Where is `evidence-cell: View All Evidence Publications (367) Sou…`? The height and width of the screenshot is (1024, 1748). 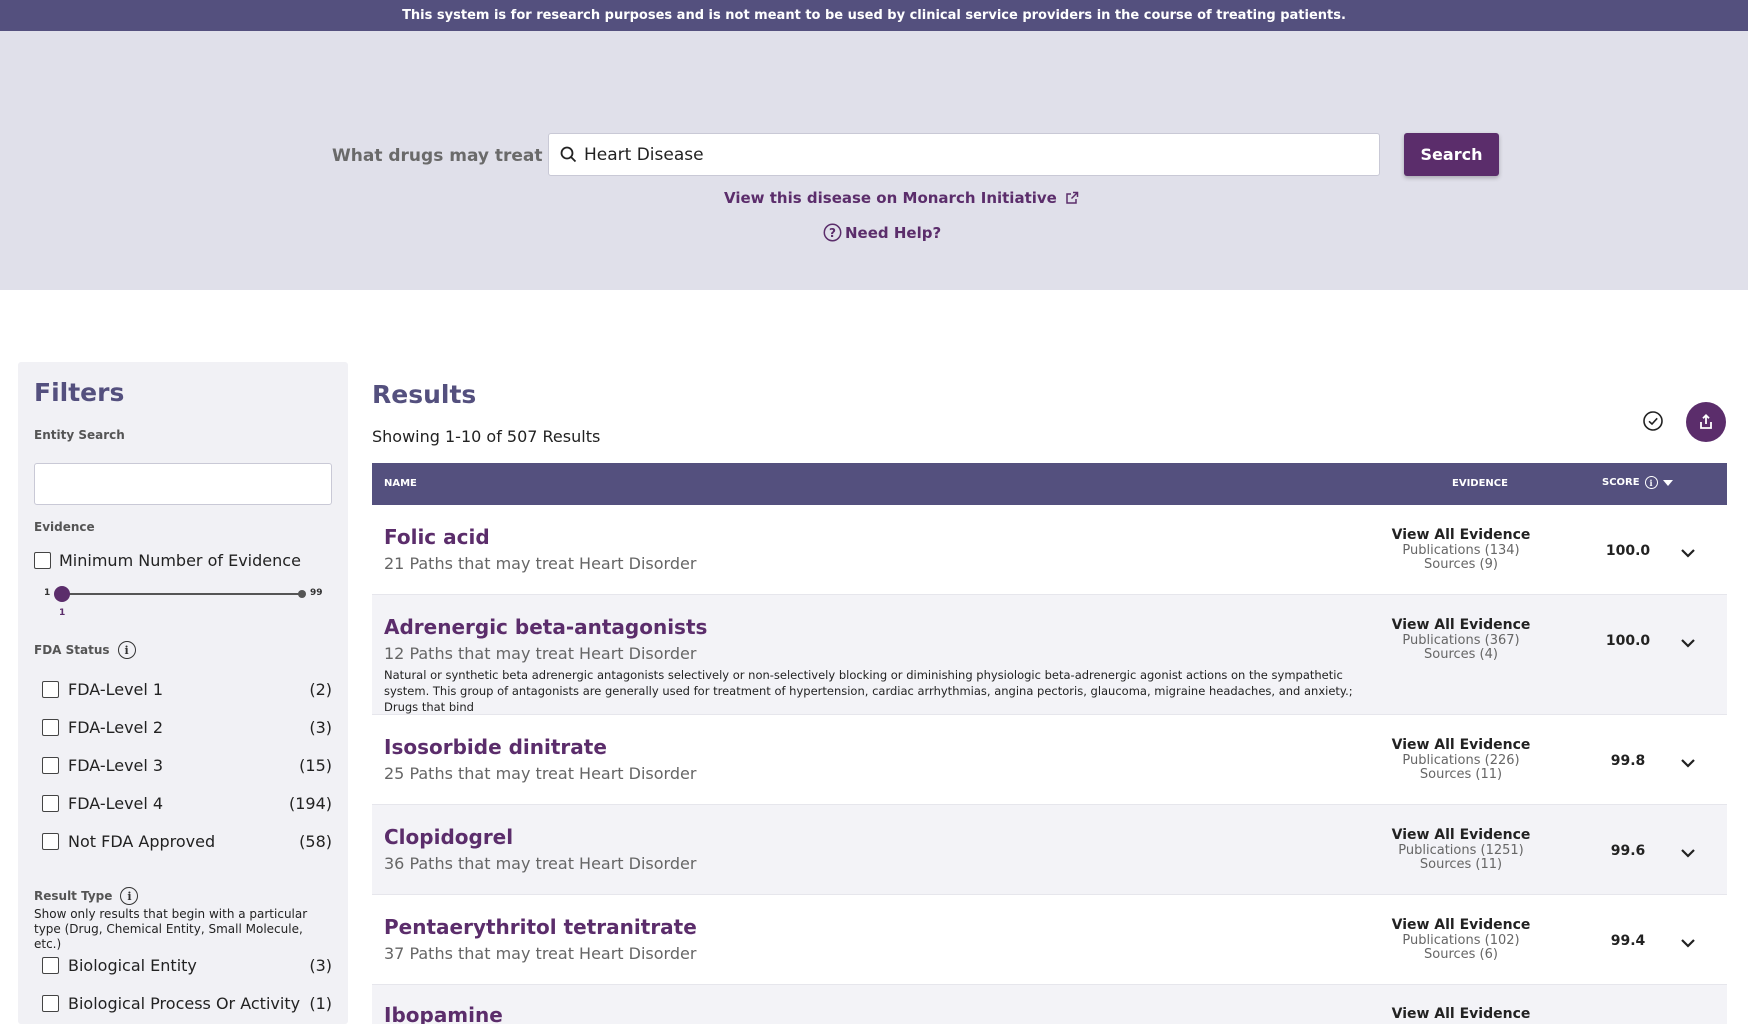
evidence-cell: View All Evidence Publications (367) Sou… is located at coordinates (1461, 640).